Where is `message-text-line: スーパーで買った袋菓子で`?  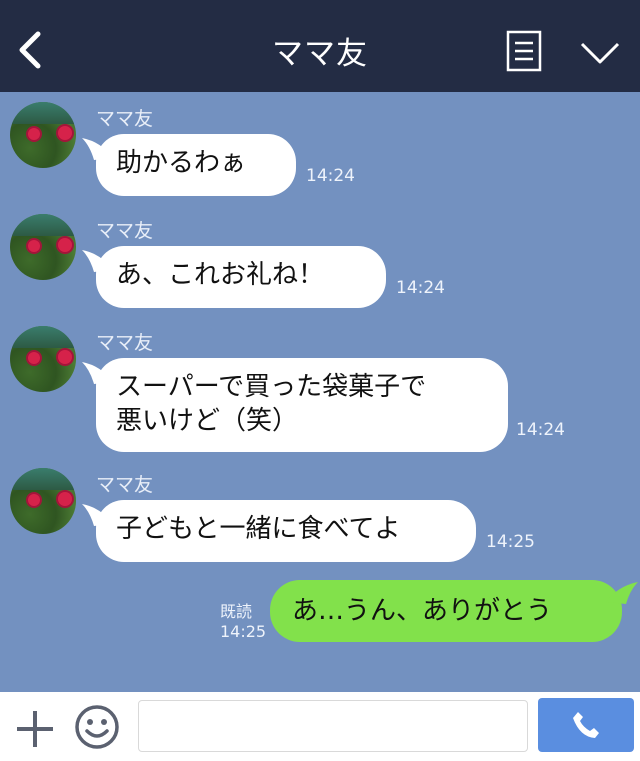 message-text-line: スーパーで買った袋菓子で is located at coordinates (271, 387).